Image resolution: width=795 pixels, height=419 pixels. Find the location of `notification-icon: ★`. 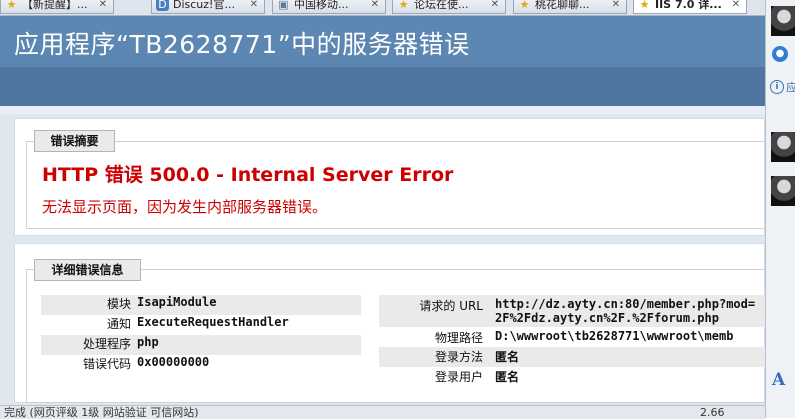

notification-icon: ★ is located at coordinates (11, 5).